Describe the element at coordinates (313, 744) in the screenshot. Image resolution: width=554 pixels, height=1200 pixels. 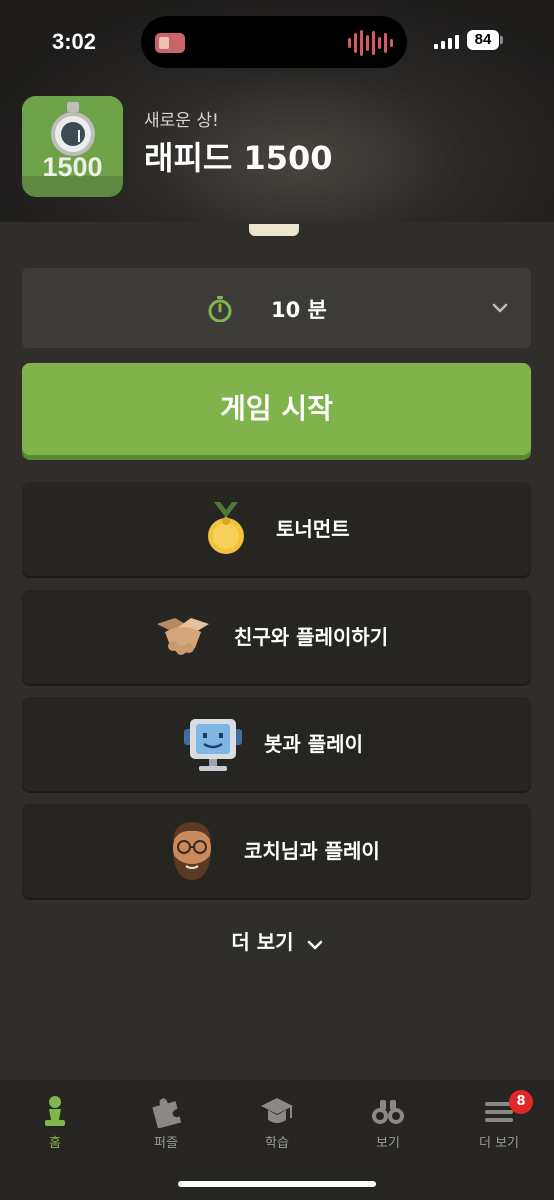
I see `menu-item-label: 봇과 플레이` at that location.